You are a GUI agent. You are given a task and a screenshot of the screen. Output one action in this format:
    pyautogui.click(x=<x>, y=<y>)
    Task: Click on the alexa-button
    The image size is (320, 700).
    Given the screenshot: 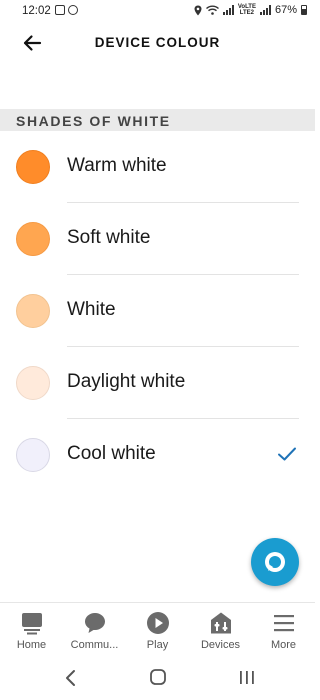 What is the action you would take?
    pyautogui.click(x=275, y=562)
    